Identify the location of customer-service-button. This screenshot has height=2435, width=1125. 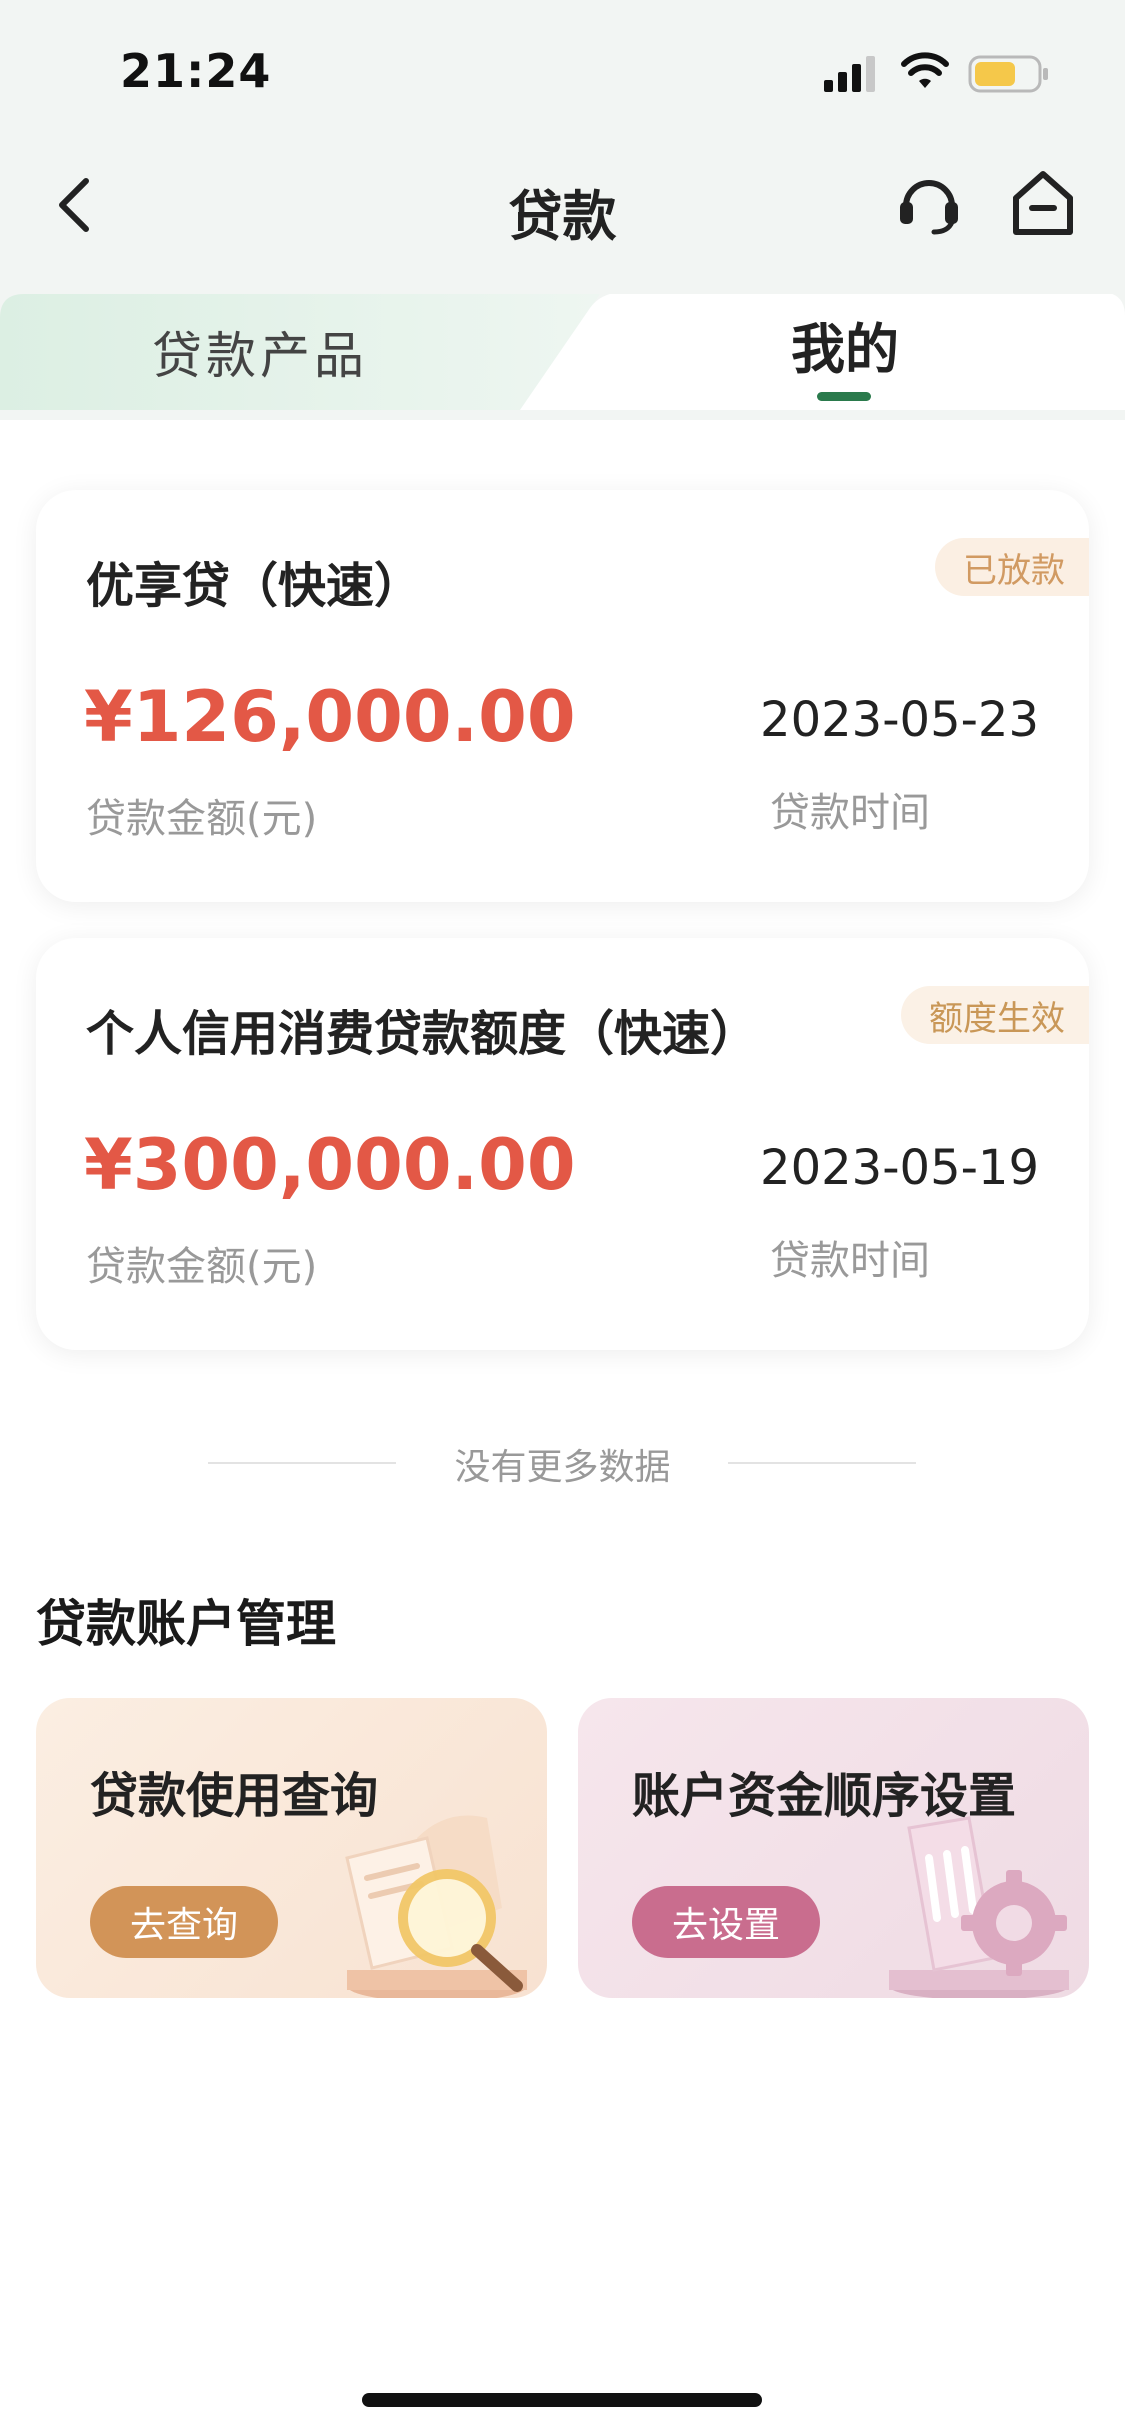
(929, 203).